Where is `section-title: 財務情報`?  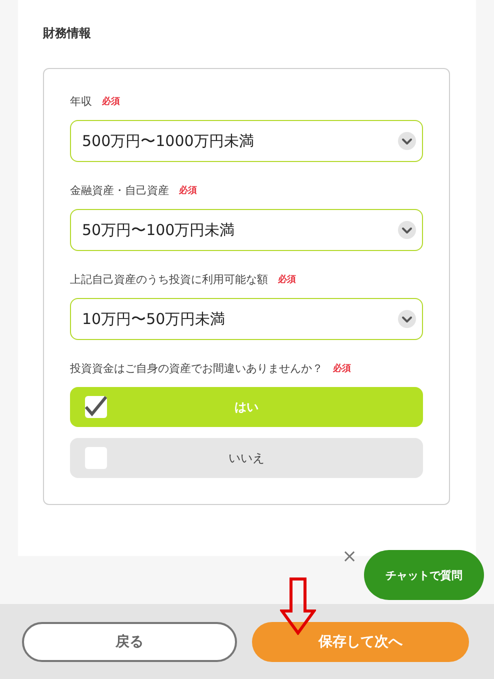
section-title: 財務情報 is located at coordinates (67, 33).